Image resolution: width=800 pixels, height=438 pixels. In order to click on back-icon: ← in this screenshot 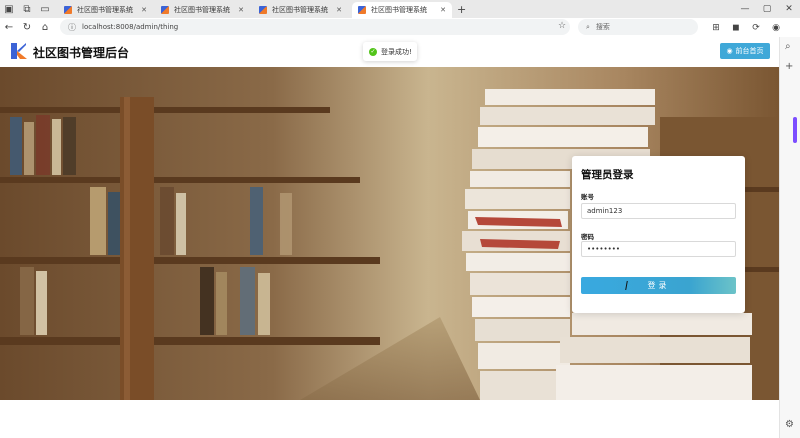, I will do `click(9, 27)`.